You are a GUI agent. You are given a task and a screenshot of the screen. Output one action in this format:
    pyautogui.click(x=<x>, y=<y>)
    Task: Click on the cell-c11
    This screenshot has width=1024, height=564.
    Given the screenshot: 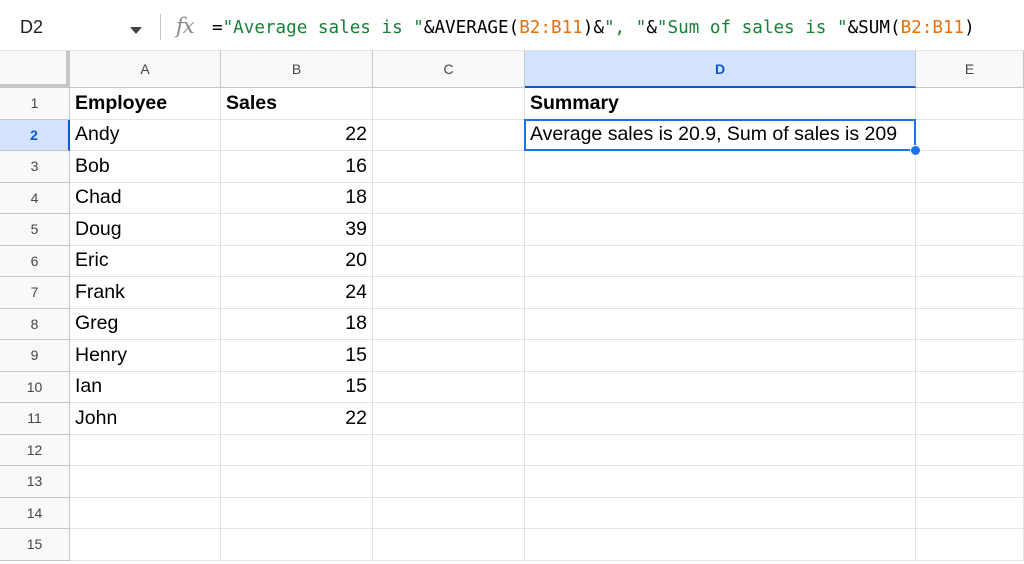 What is the action you would take?
    pyautogui.click(x=449, y=419)
    